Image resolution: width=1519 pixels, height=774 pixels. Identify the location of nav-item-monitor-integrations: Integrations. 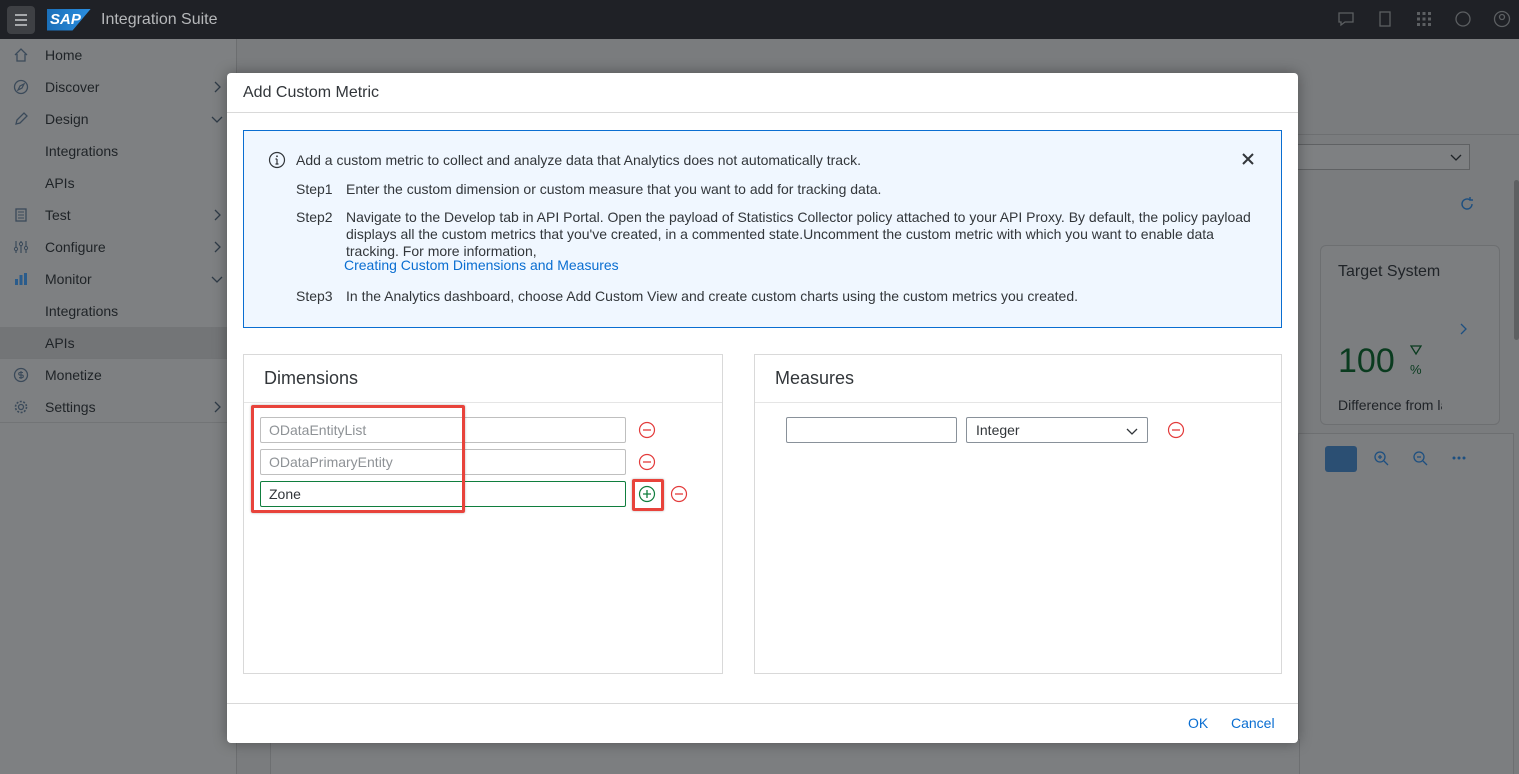
(118, 311).